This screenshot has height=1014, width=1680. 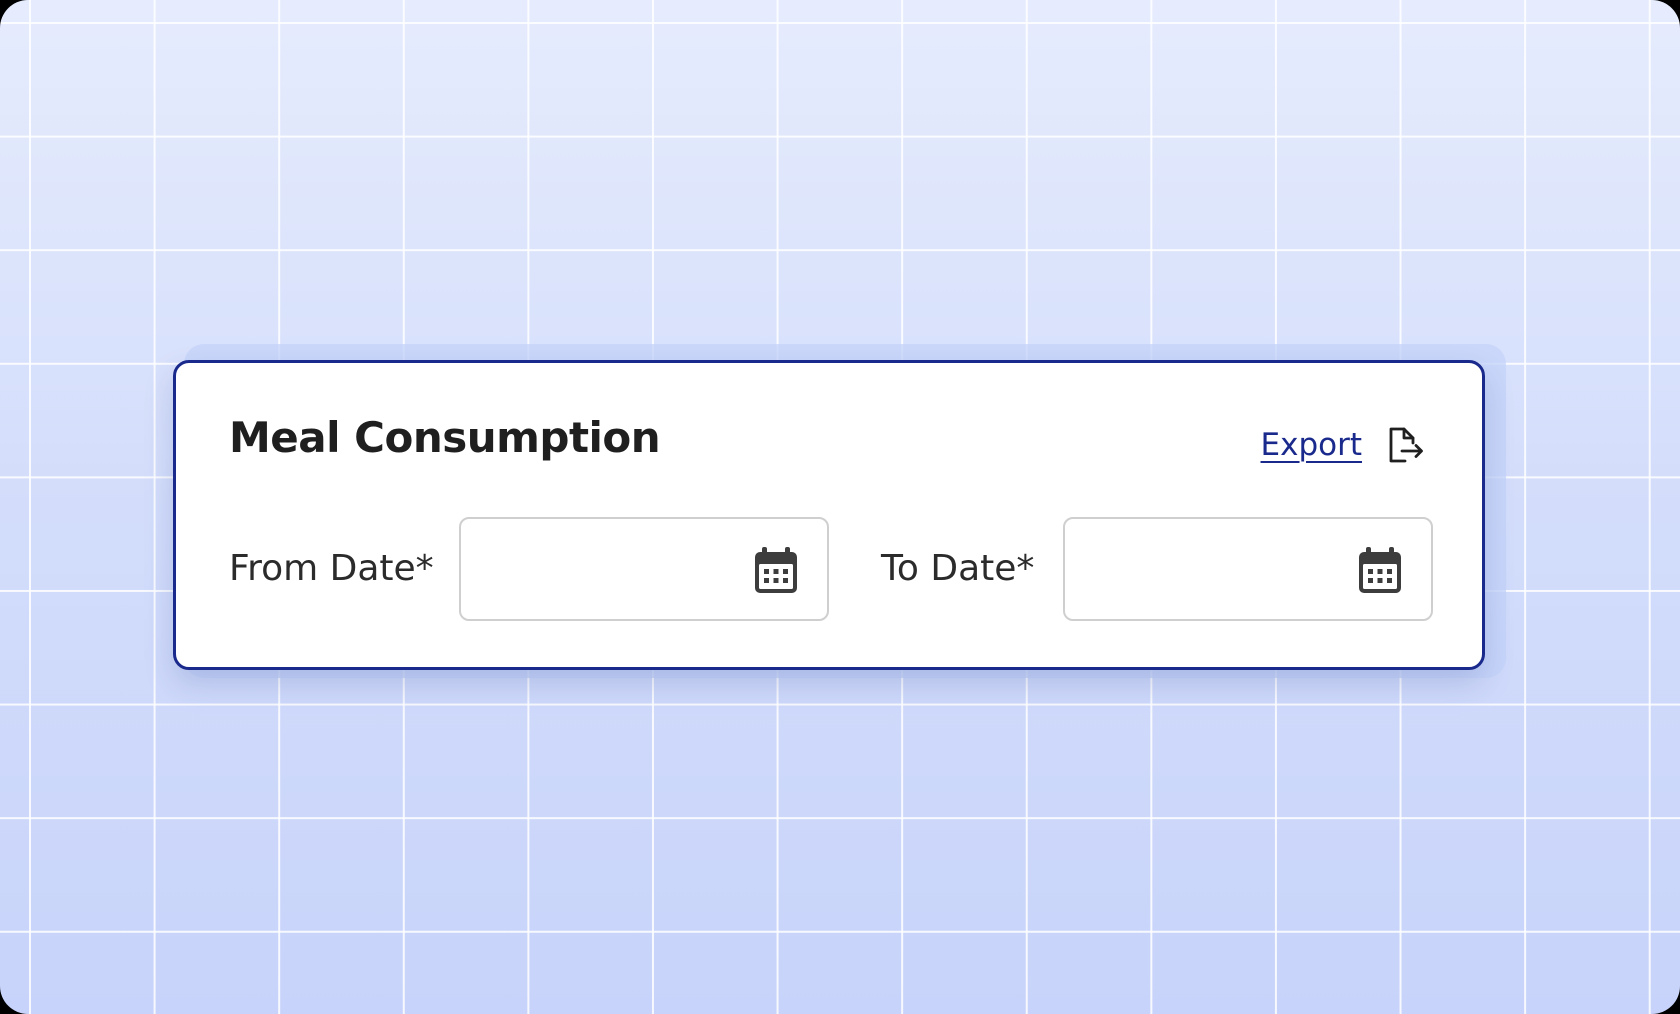 I want to click on to-date-field, so click(x=1248, y=569).